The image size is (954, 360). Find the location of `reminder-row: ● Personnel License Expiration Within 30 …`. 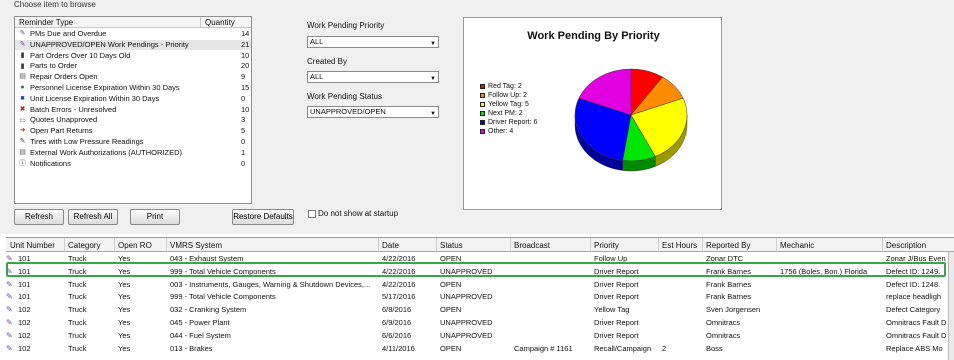

reminder-row: ● Personnel License Expiration Within 30 … is located at coordinates (133, 88).